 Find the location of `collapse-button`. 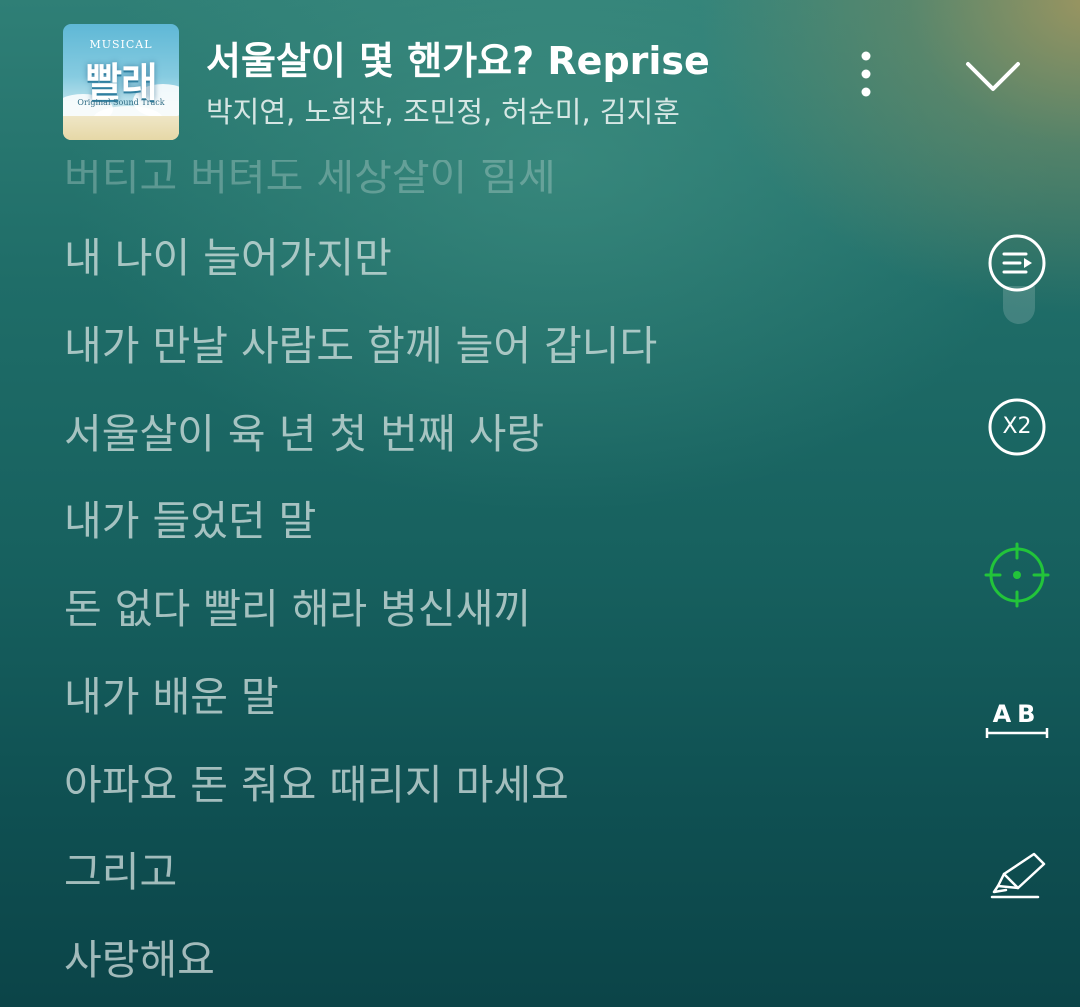

collapse-button is located at coordinates (993, 75).